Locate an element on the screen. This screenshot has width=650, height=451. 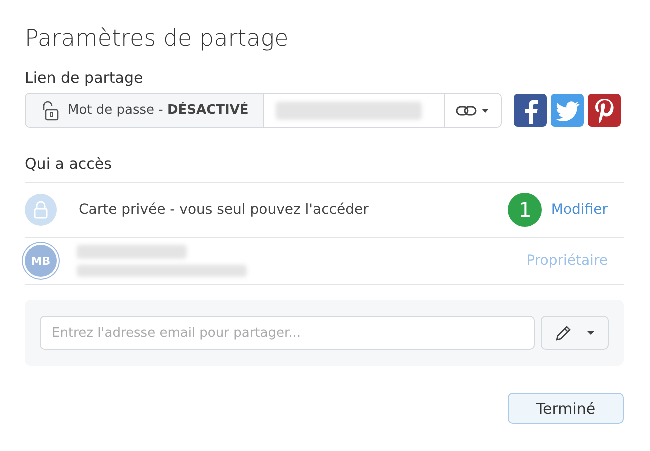
done-button: Terminé is located at coordinates (566, 408).